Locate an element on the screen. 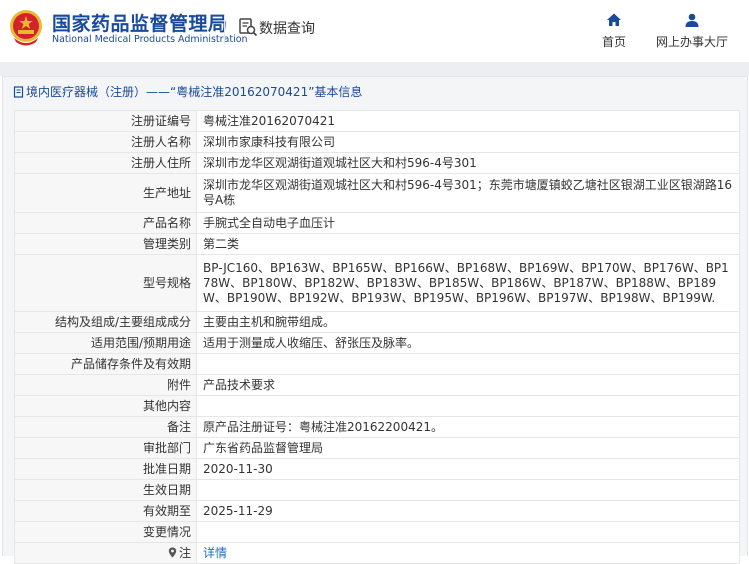  nav-online-hall-link: 网上办事大厅 is located at coordinates (692, 32).